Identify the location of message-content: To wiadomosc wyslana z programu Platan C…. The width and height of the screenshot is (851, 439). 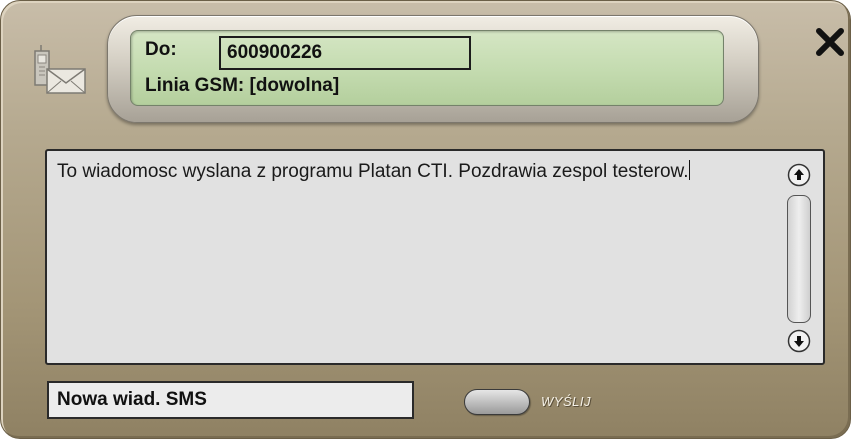
(373, 171).